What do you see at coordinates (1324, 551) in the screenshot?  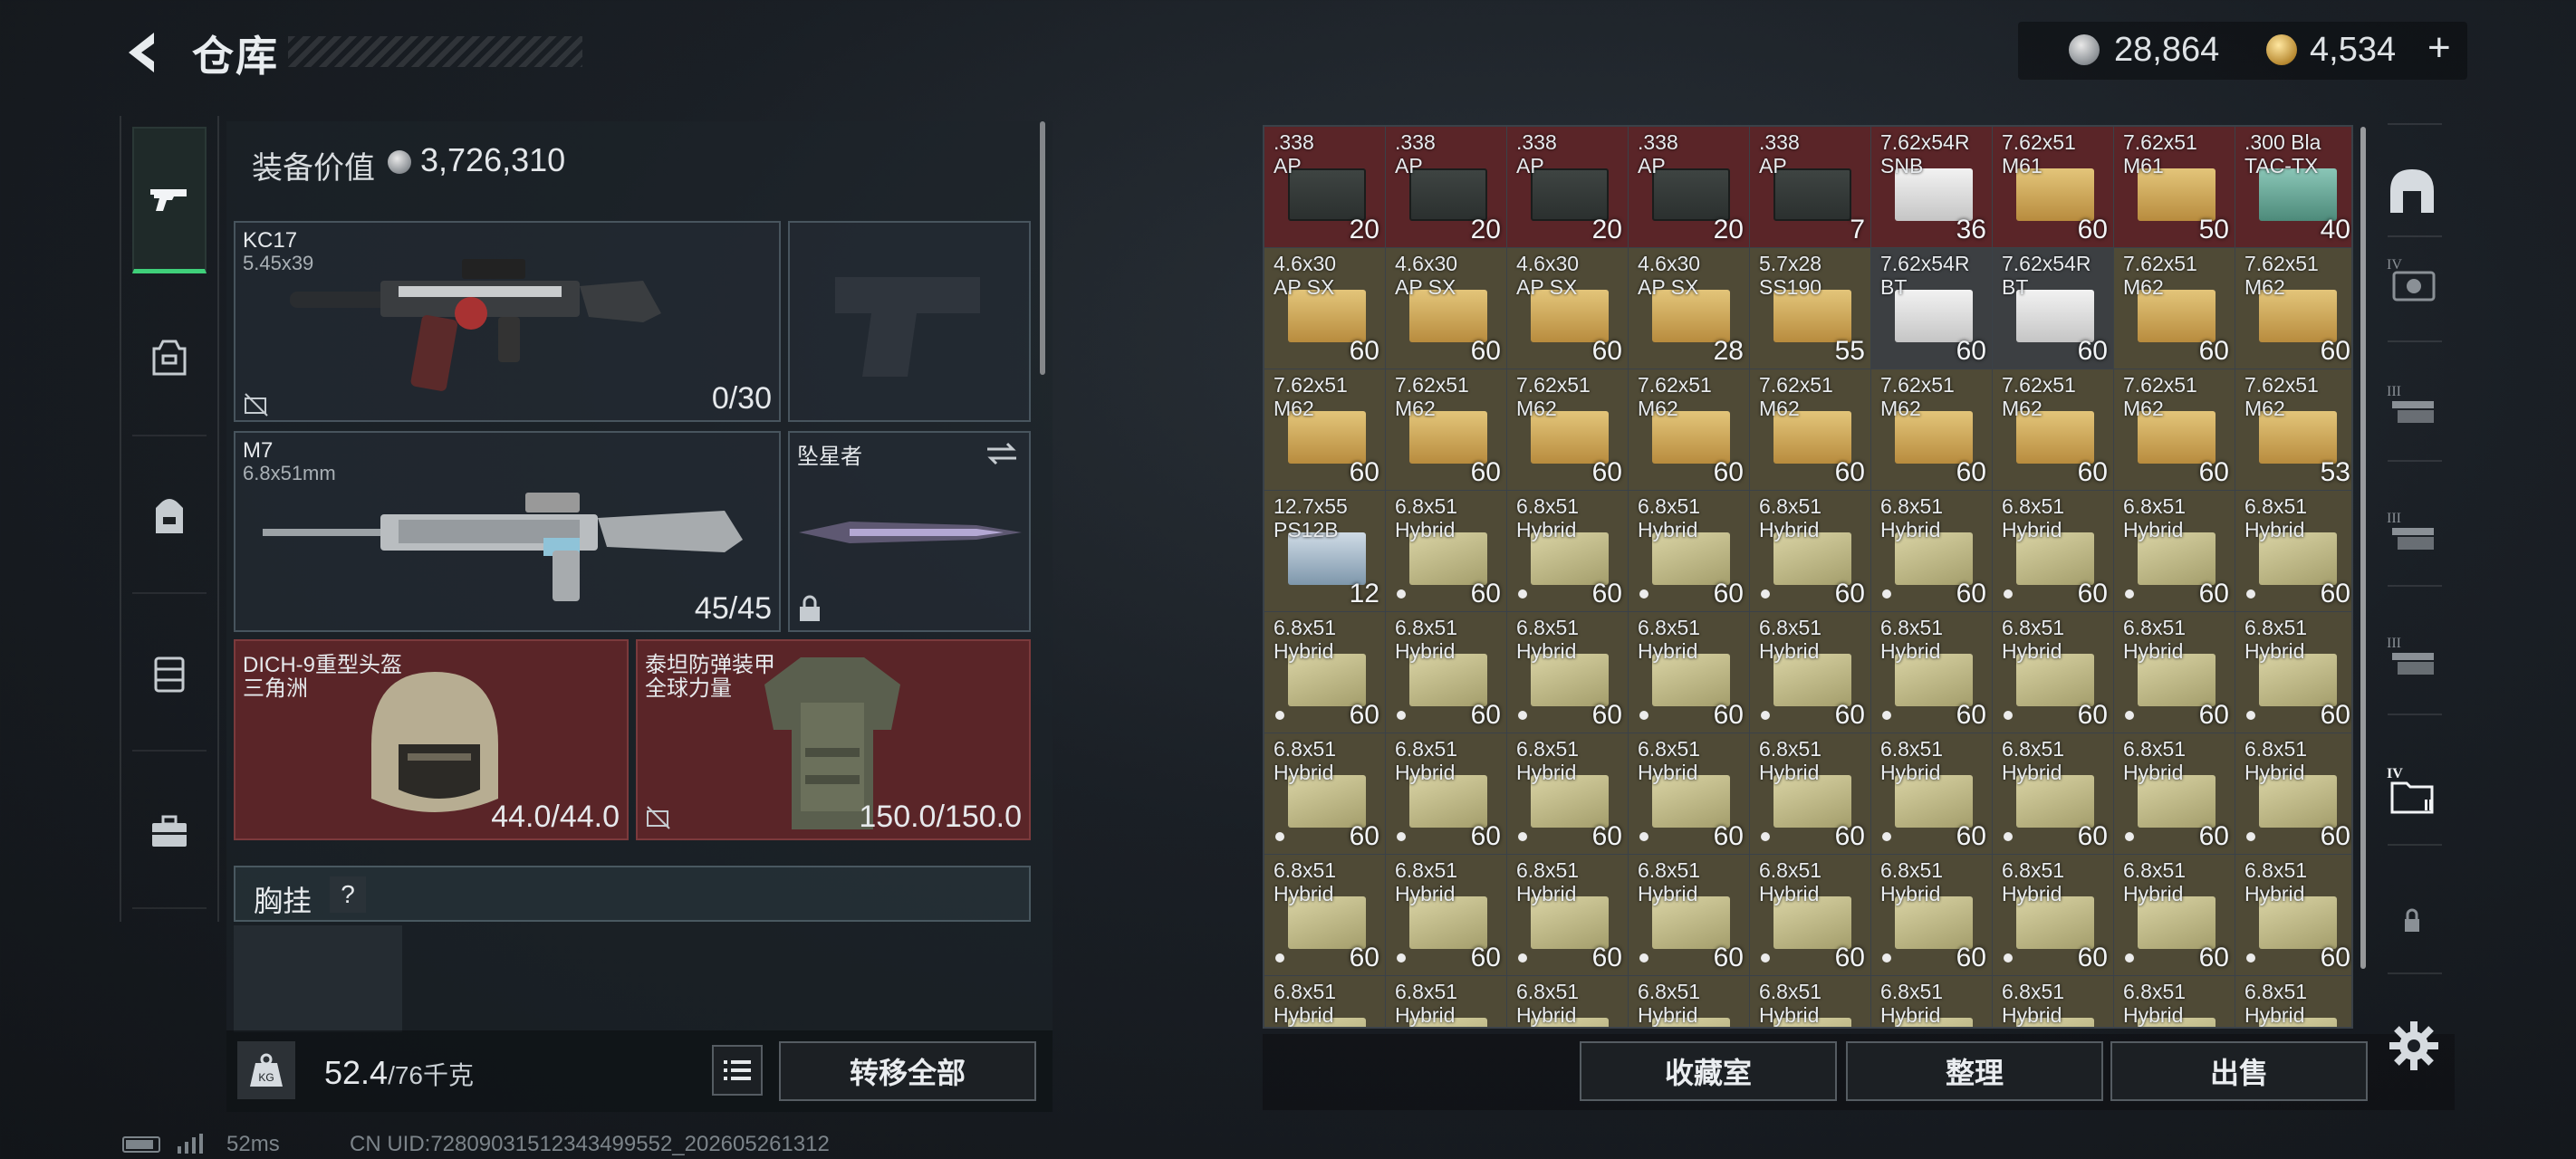 I see `storage-item: 12.7x55 PS12B 12` at bounding box center [1324, 551].